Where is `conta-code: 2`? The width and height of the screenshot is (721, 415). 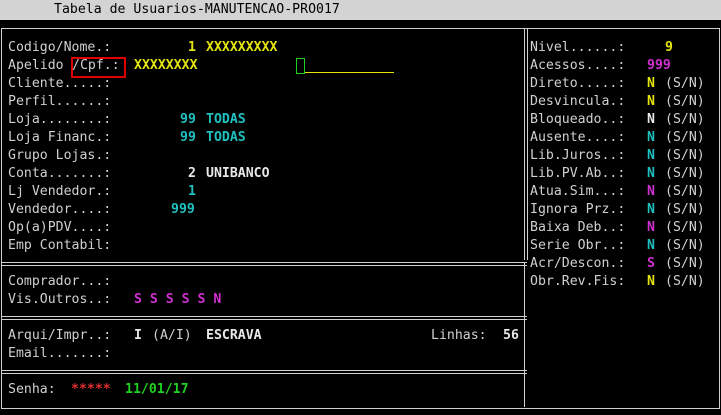 conta-code: 2 is located at coordinates (192, 174).